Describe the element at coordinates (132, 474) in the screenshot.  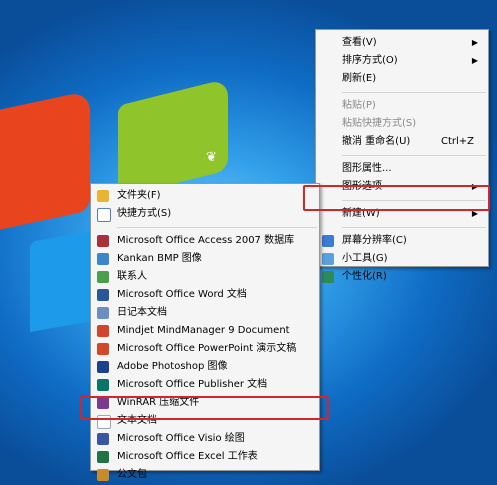
I see `menu-item-label: 公文包` at that location.